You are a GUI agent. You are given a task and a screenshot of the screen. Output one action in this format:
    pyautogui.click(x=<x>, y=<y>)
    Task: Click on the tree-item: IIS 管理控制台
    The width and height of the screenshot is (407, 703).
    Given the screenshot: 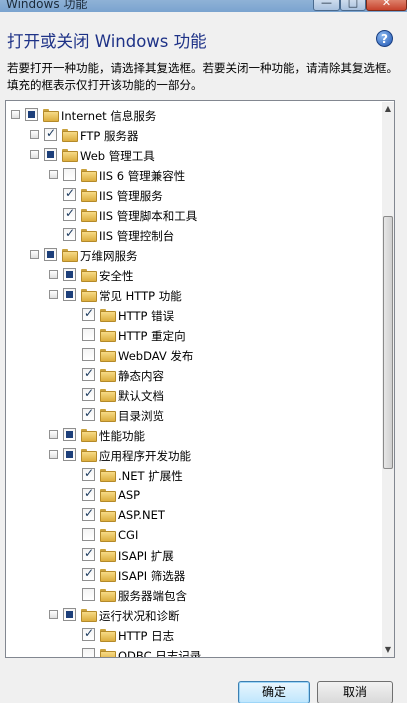 What is the action you would take?
    pyautogui.click(x=192, y=235)
    